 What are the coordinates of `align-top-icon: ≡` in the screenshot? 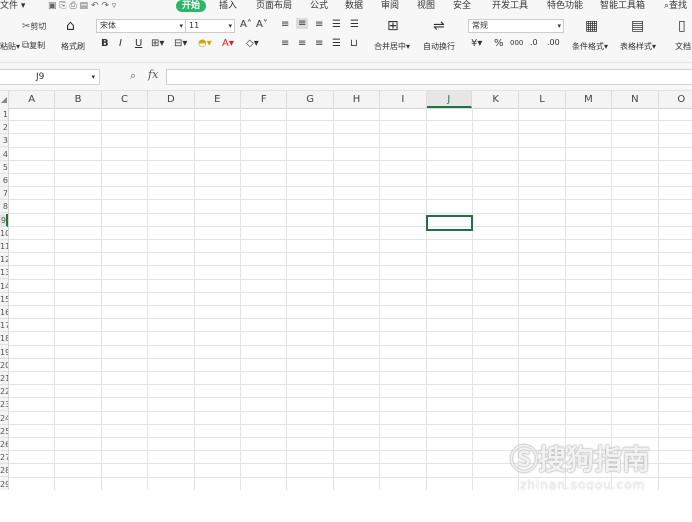 It's located at (285, 24).